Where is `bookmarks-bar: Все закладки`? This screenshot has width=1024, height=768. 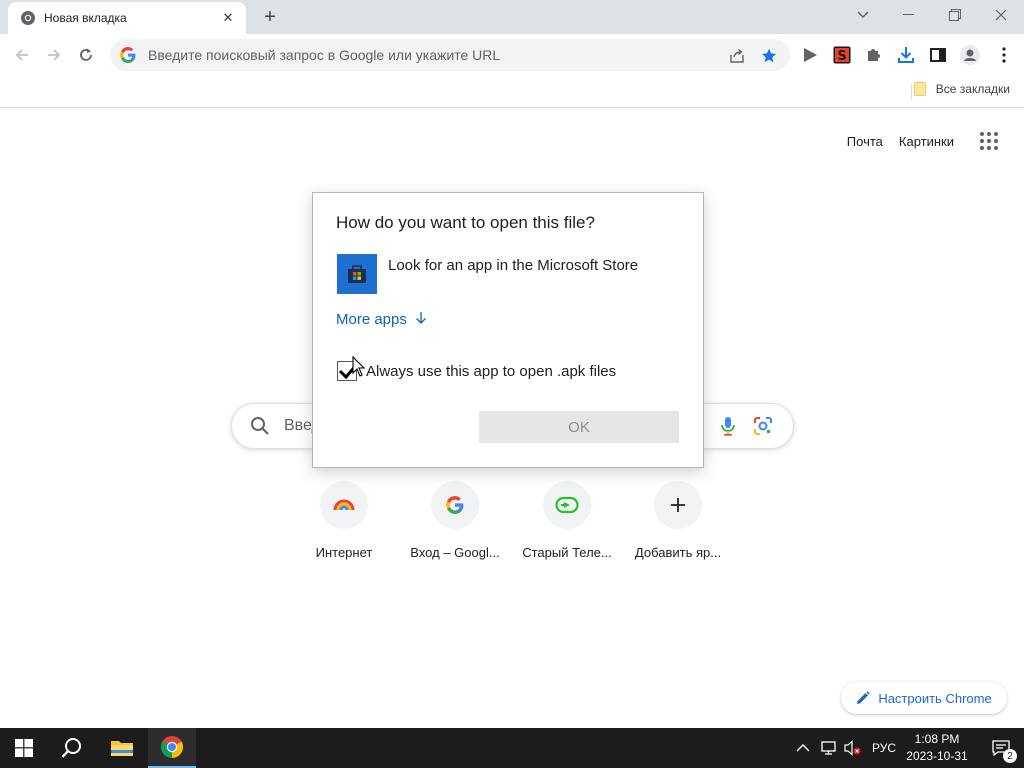
bookmarks-bar: Все закладки is located at coordinates (512, 92).